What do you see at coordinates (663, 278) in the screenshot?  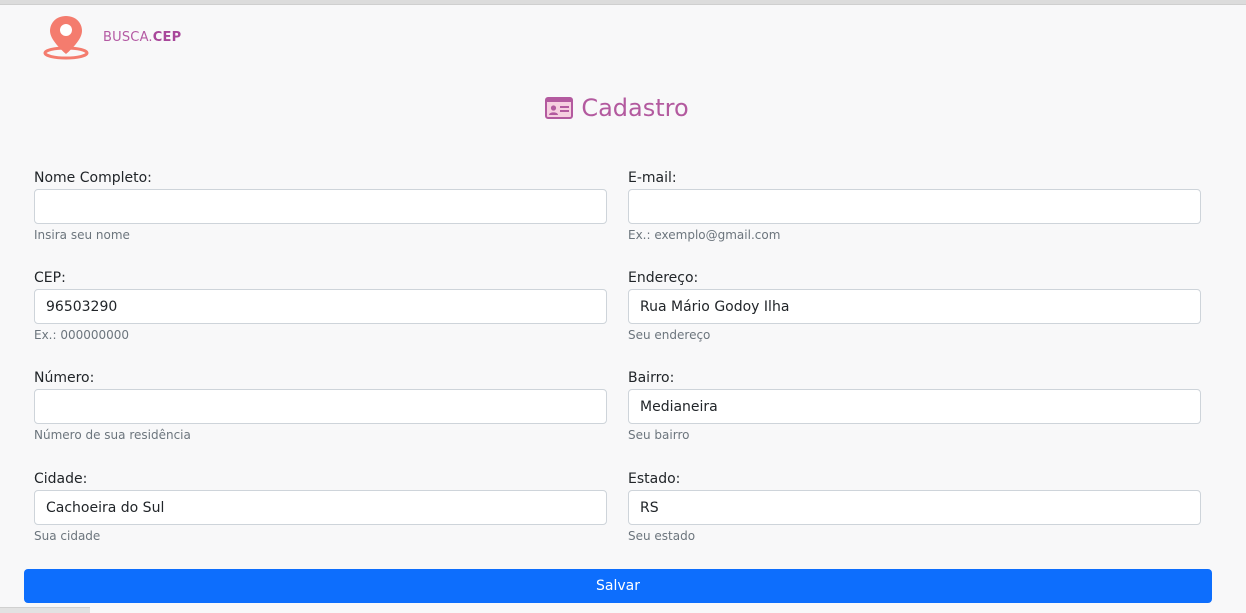 I see `endereco-label: Endereço:` at bounding box center [663, 278].